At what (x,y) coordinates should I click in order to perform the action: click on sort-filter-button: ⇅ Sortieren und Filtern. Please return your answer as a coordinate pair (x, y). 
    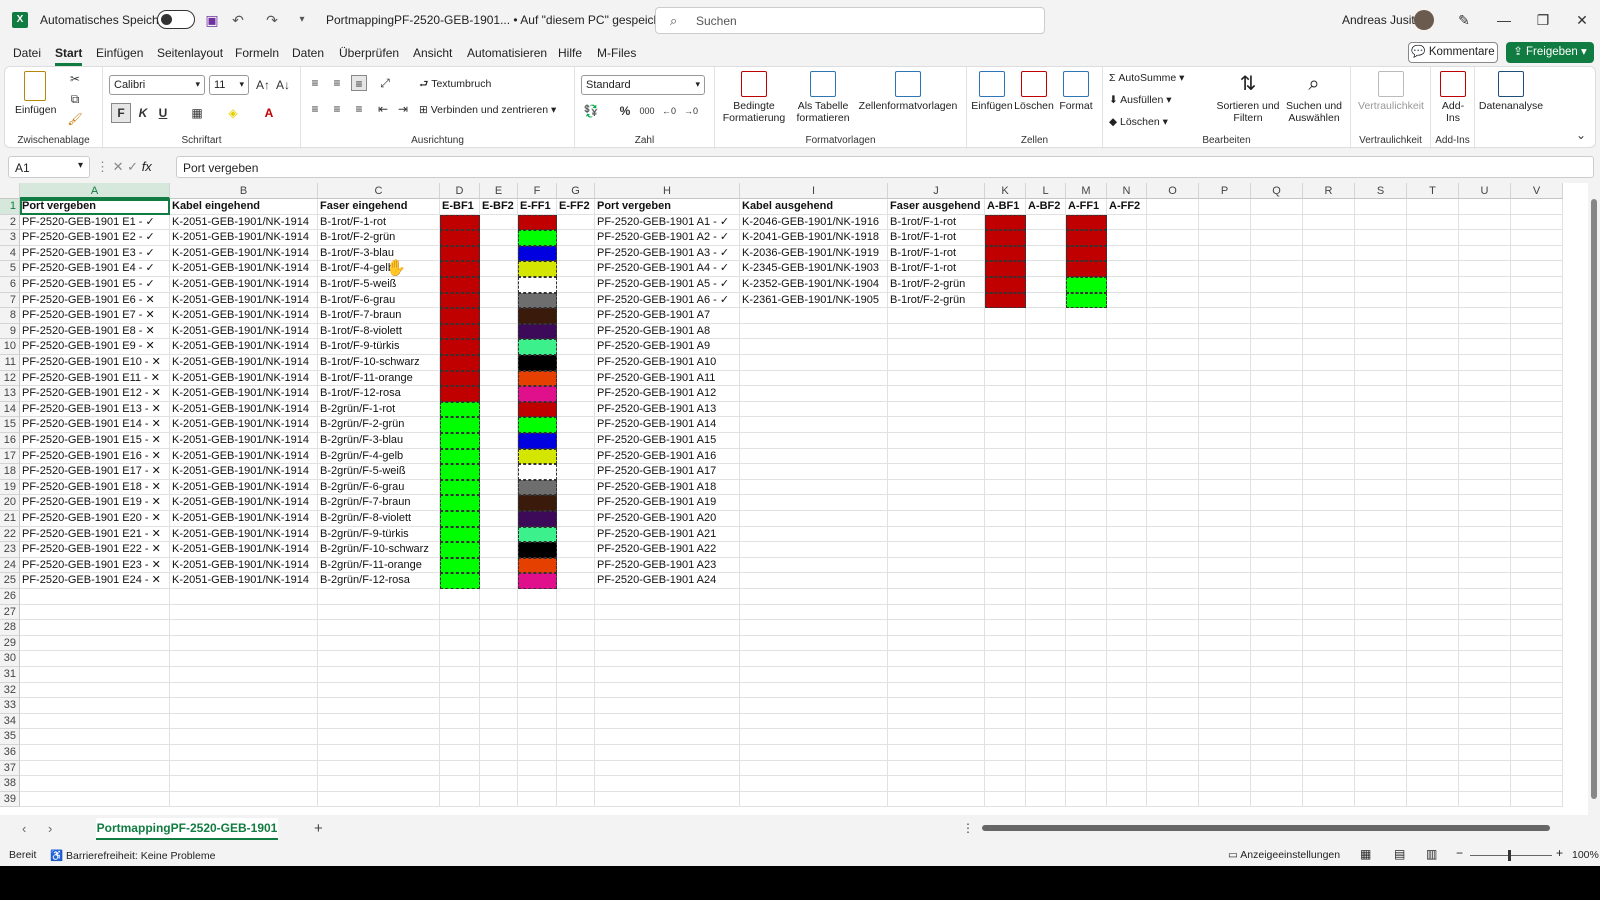
    Looking at the image, I should click on (1248, 97).